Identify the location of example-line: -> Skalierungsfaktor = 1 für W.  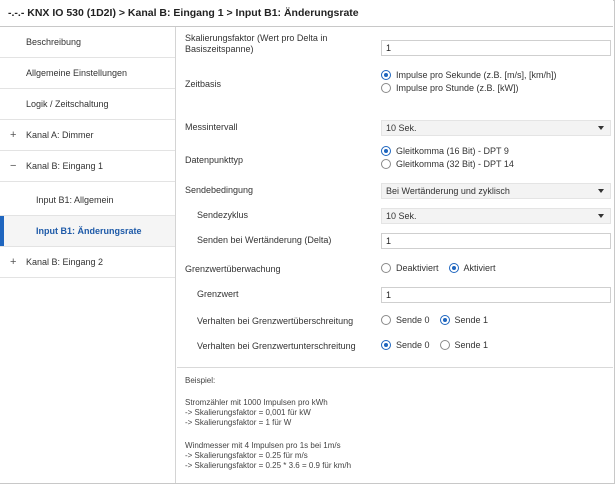
(238, 422).